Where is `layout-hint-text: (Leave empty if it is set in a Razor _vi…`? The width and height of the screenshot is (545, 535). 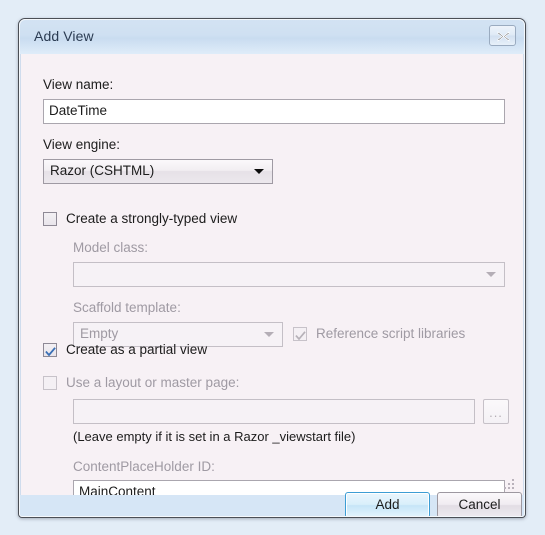
layout-hint-text: (Leave empty if it is set in a Razor _vi… is located at coordinates (214, 436).